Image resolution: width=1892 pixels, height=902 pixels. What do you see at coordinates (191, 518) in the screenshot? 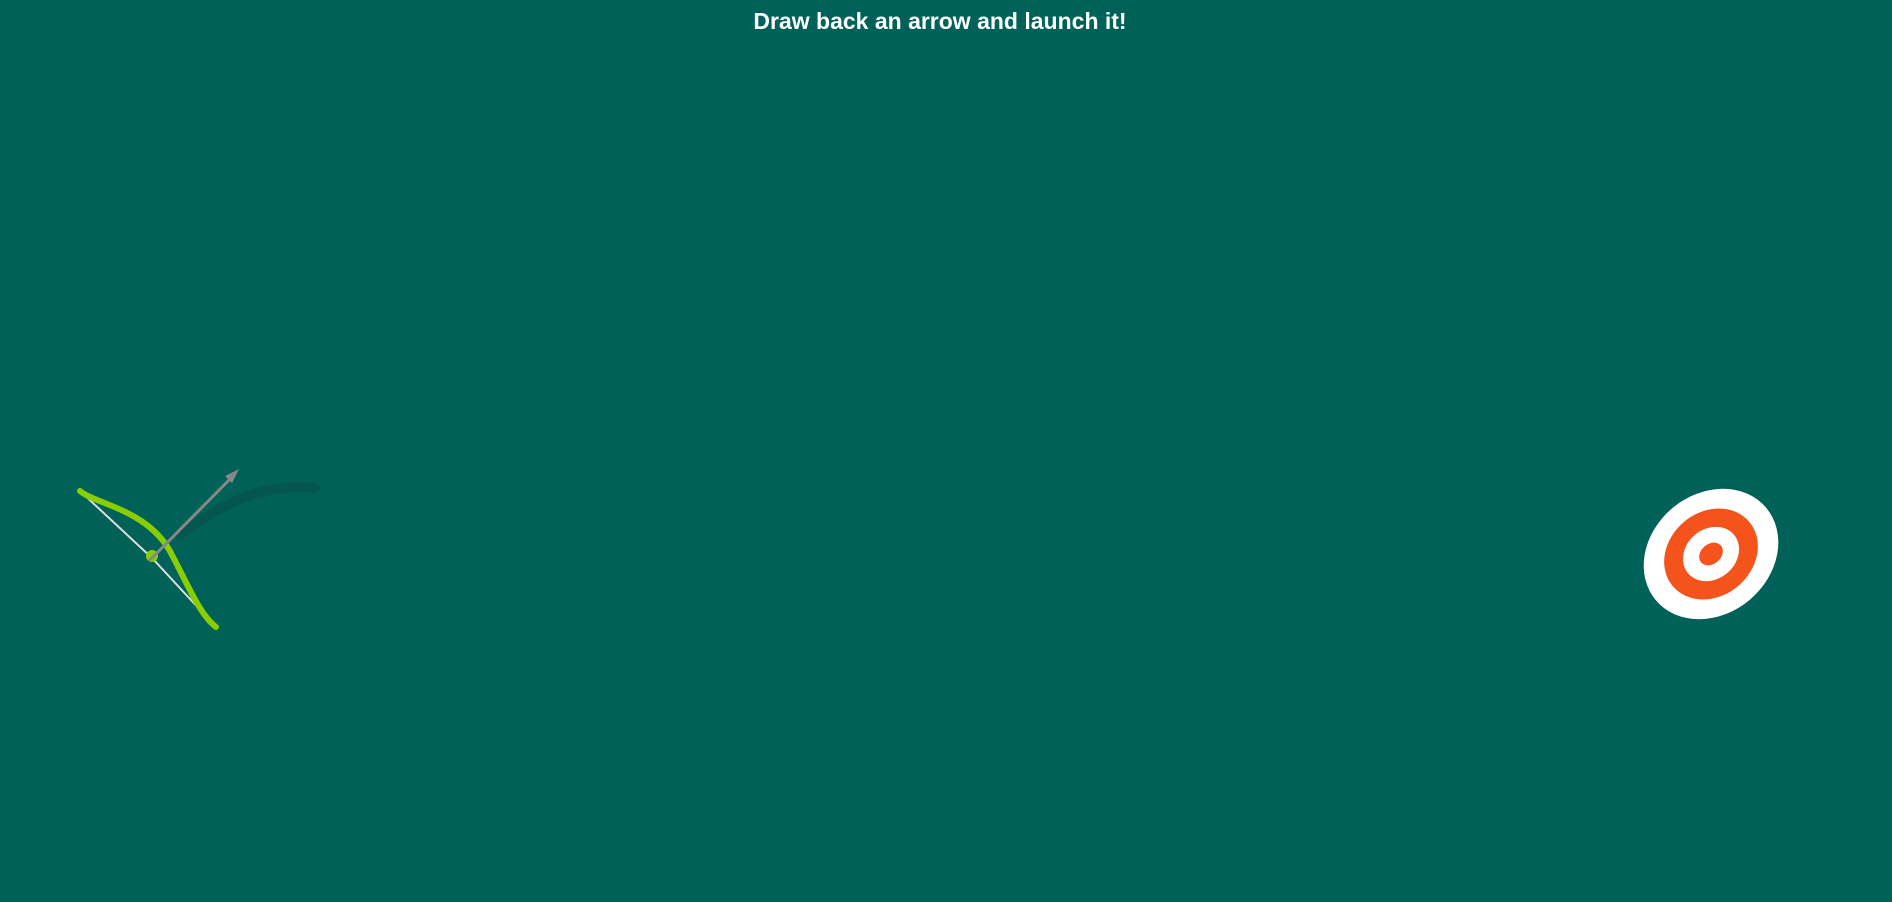
I see `arrow-shaft` at bounding box center [191, 518].